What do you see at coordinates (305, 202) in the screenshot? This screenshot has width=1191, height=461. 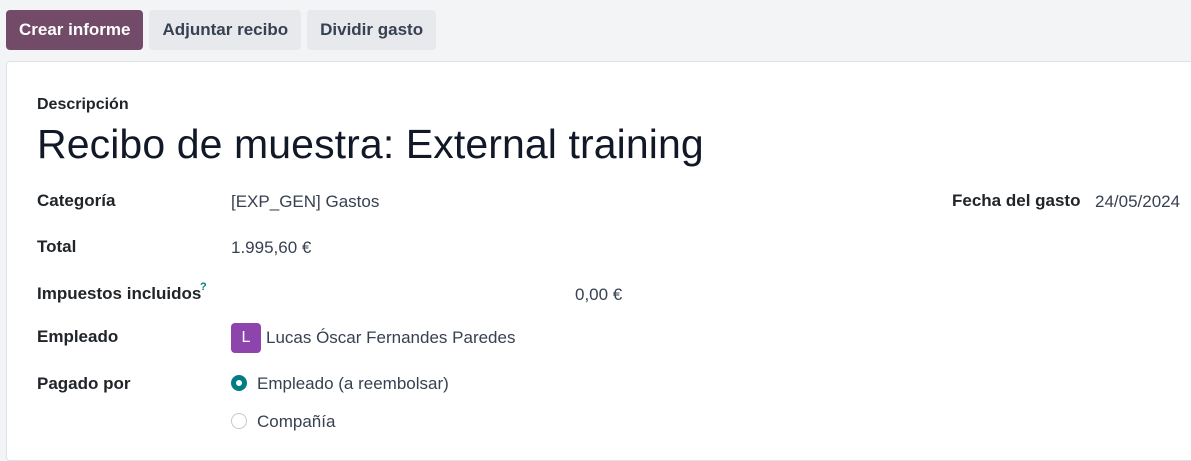 I see `category-field: [EXP_GEN] Gastos` at bounding box center [305, 202].